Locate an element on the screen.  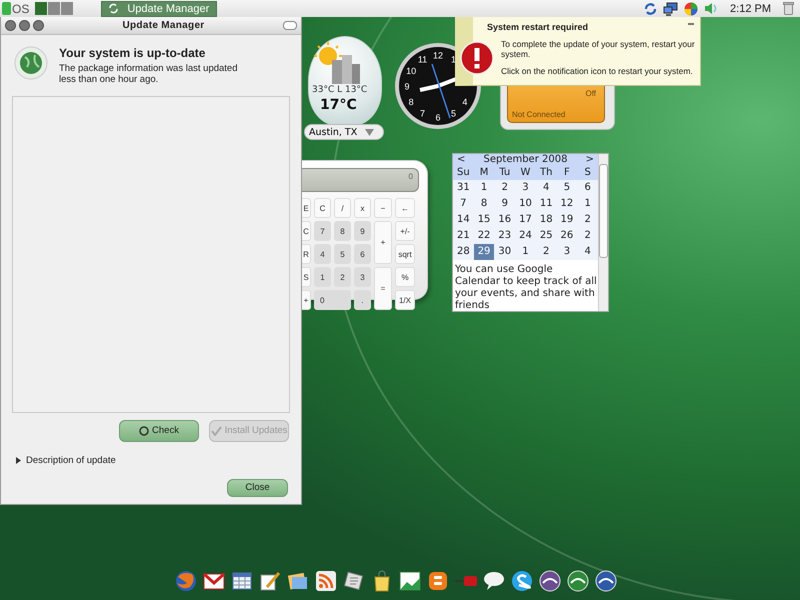
logo-text: OS is located at coordinates (21, 9).